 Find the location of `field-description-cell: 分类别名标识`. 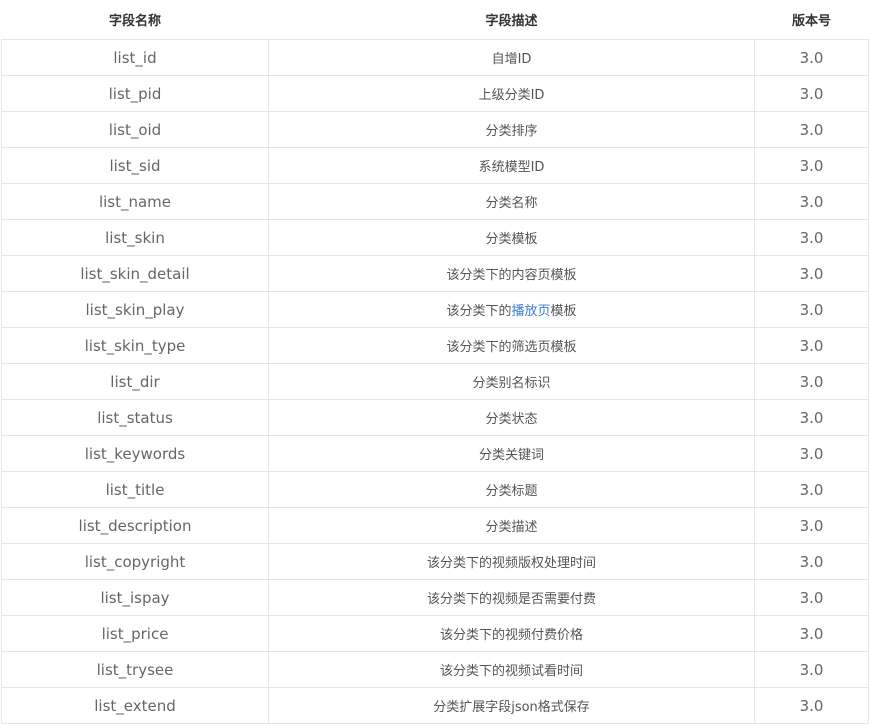

field-description-cell: 分类别名标识 is located at coordinates (511, 381).